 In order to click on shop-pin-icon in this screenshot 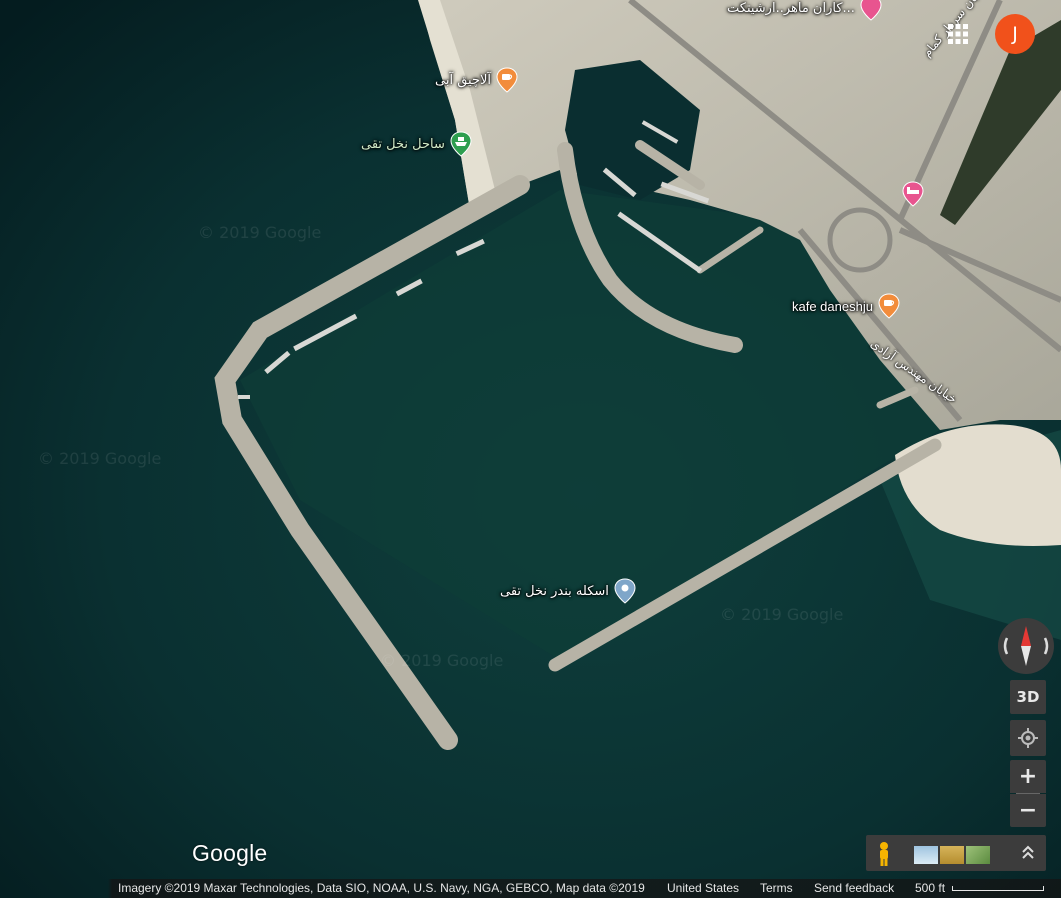, I will do `click(871, 10)`.